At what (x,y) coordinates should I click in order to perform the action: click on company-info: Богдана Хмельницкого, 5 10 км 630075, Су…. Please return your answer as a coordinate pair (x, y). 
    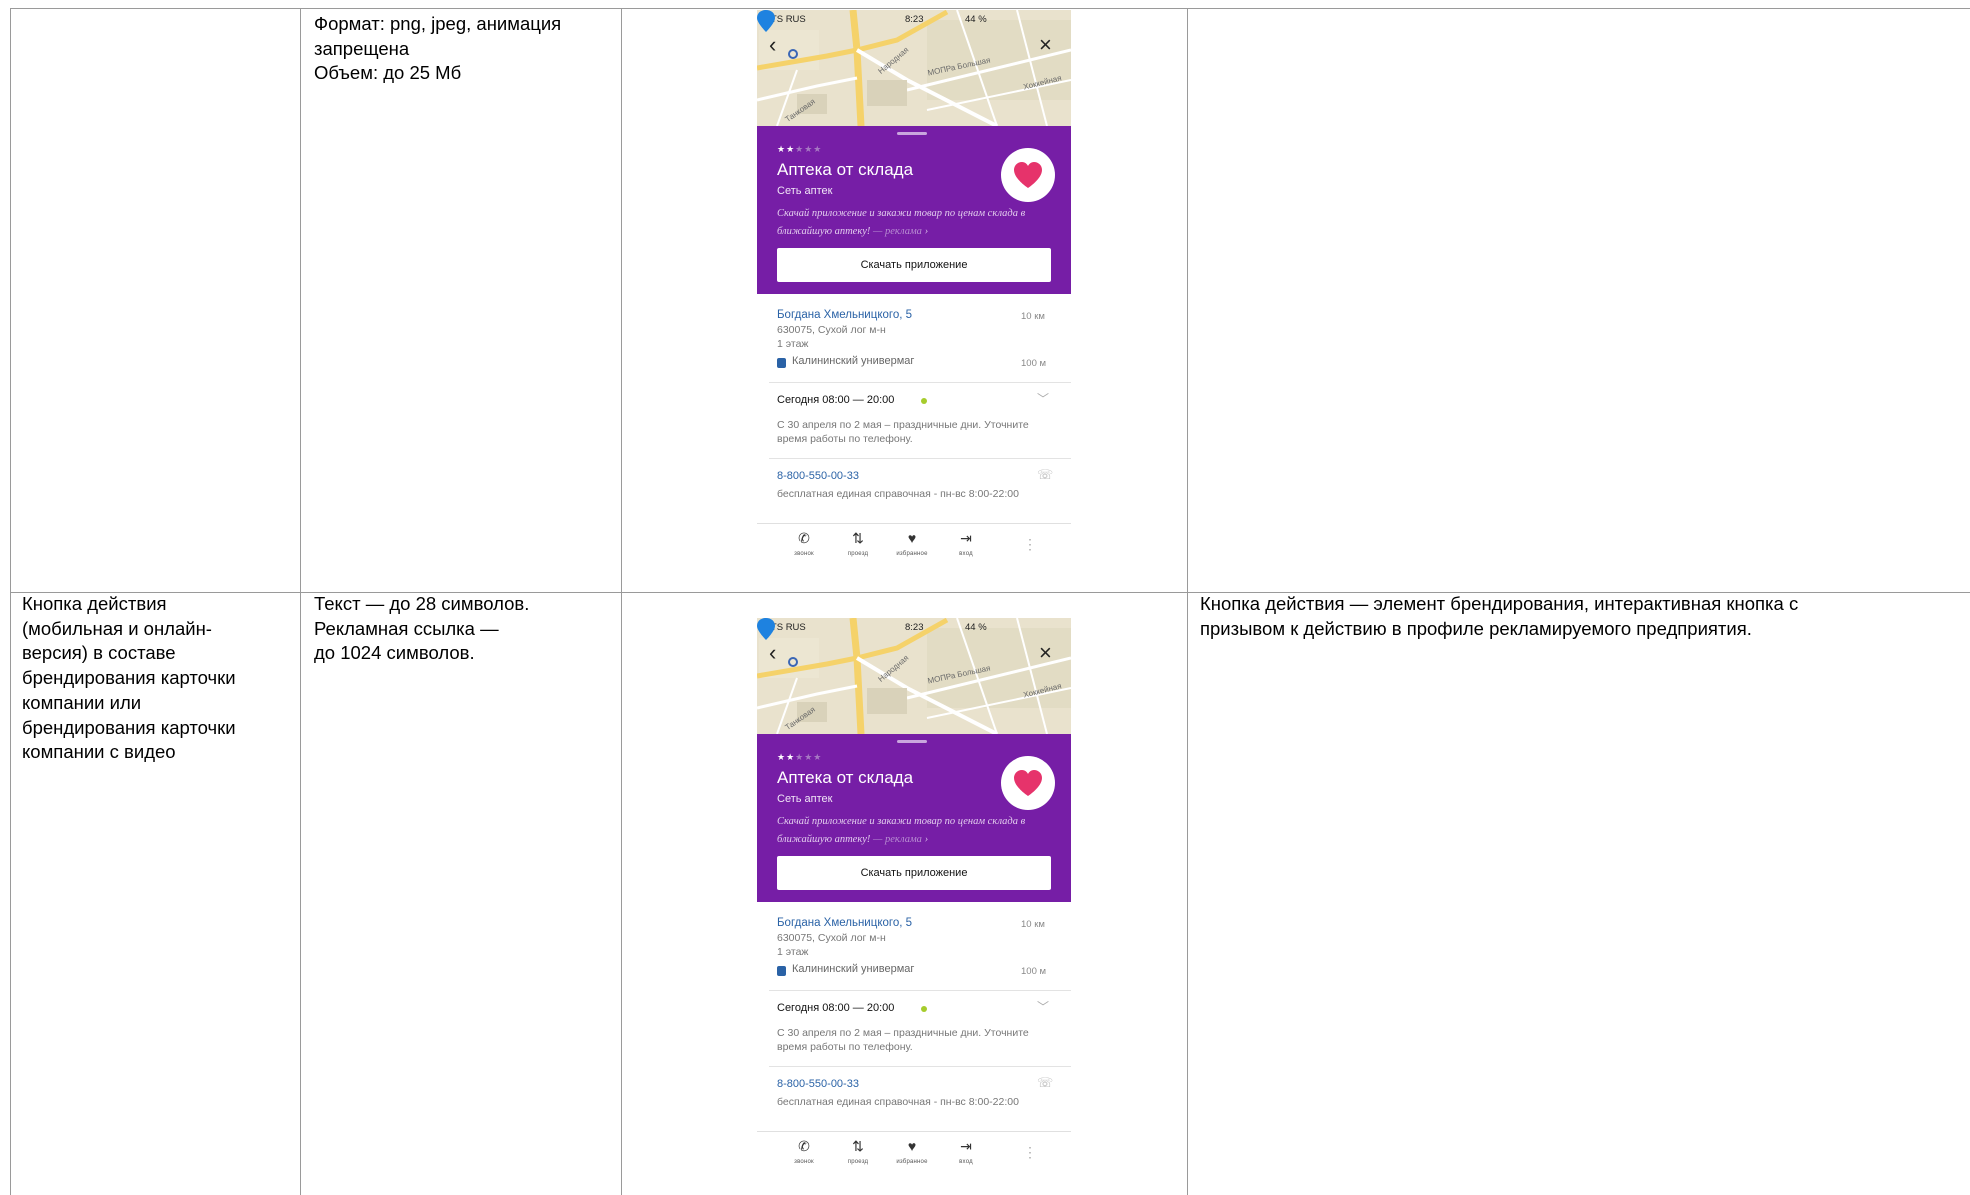
    Looking at the image, I should click on (914, 426).